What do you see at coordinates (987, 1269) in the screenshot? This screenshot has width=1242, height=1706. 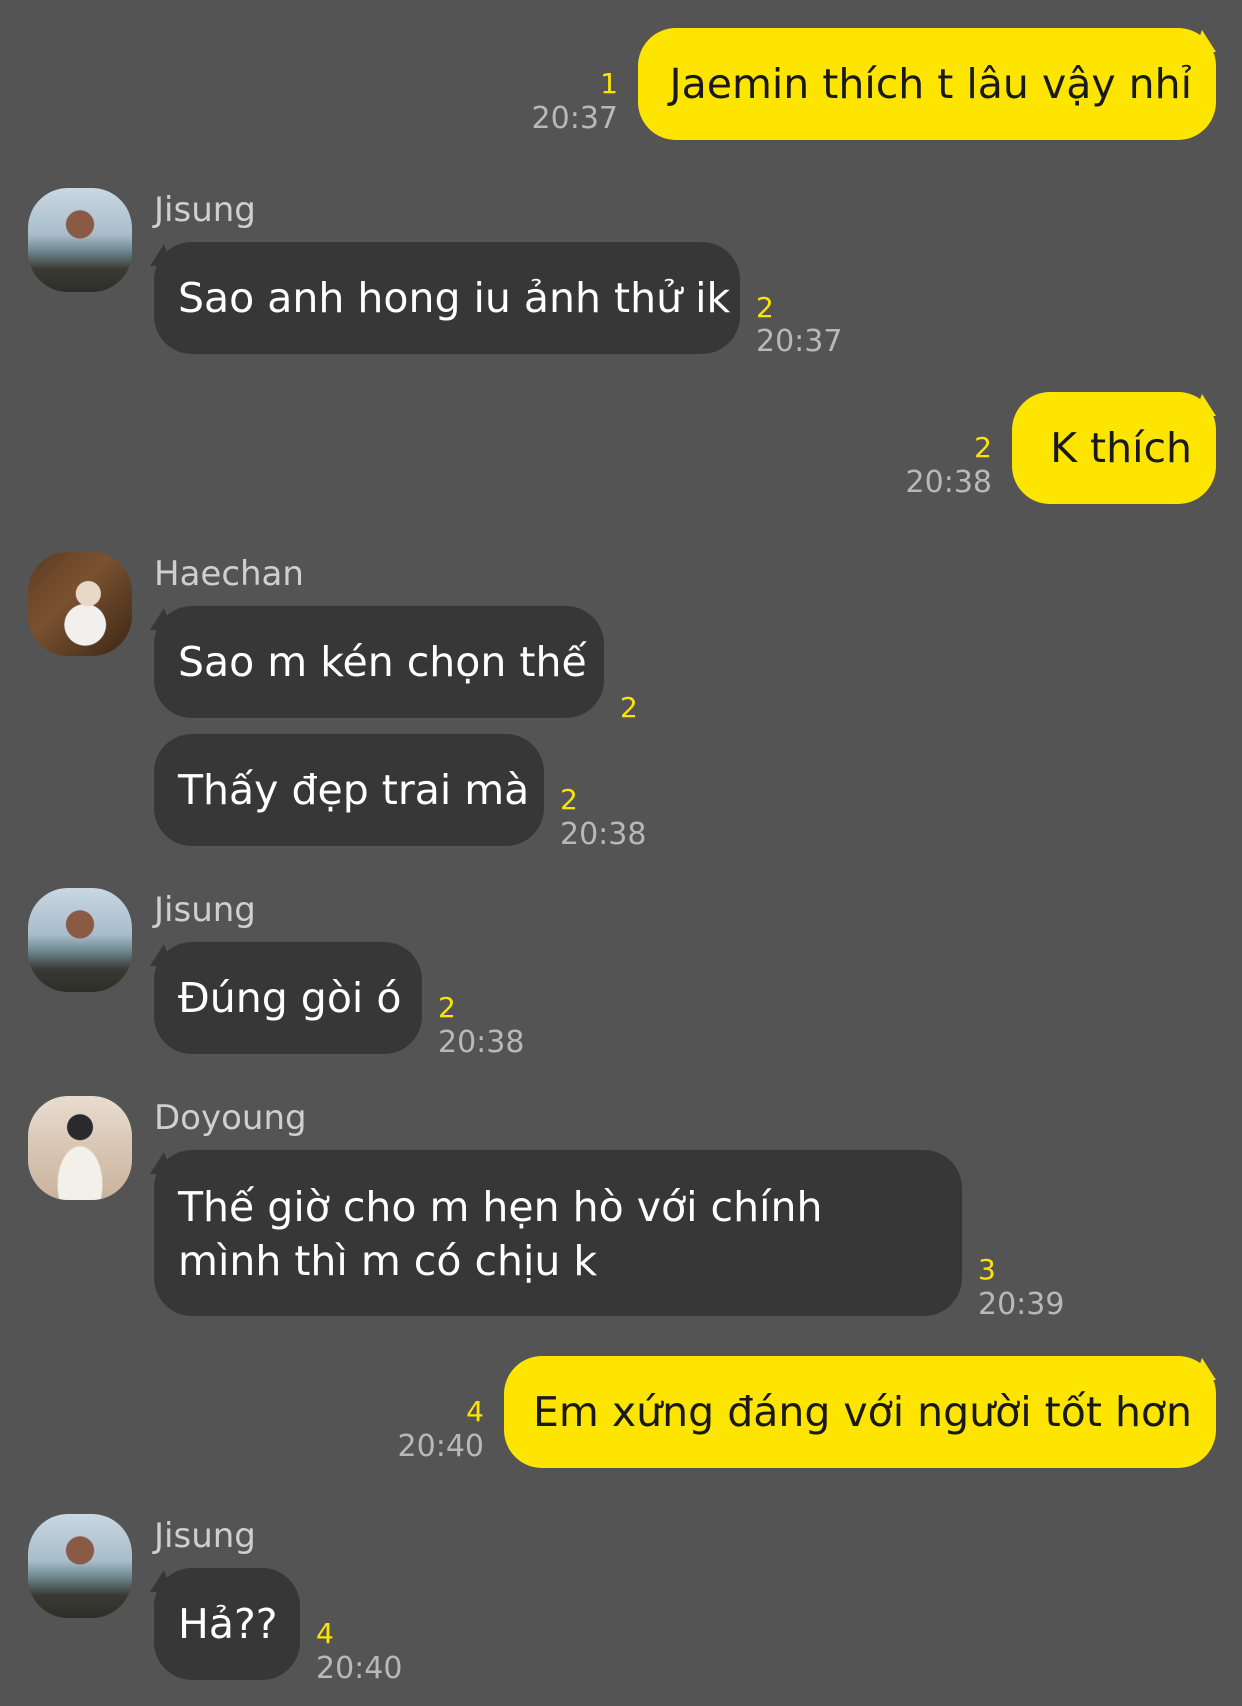 I see `unread-count: 3` at bounding box center [987, 1269].